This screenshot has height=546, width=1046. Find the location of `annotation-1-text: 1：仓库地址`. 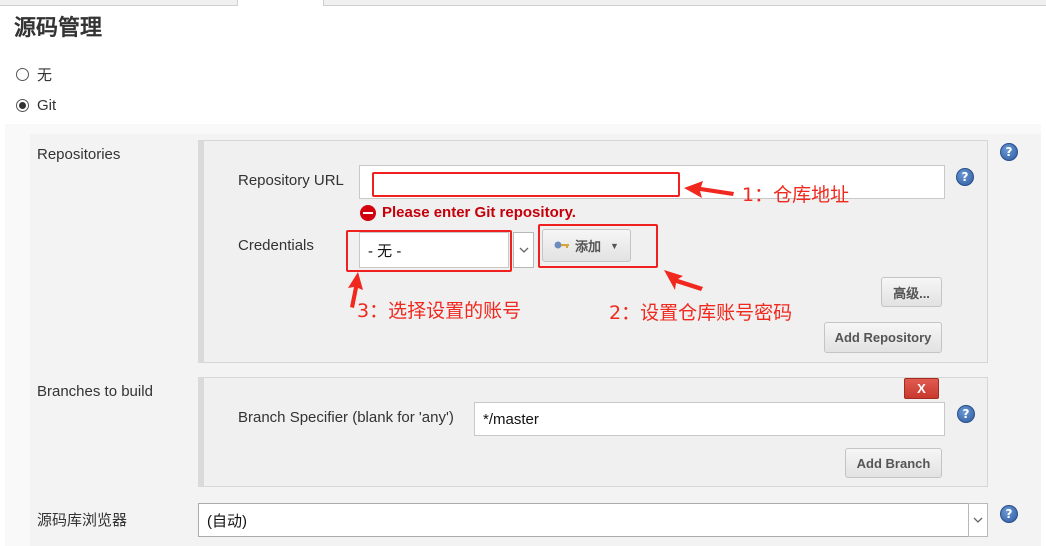

annotation-1-text: 1：仓库地址 is located at coordinates (796, 195).